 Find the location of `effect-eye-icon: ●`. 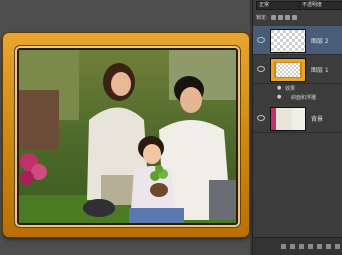

effect-eye-icon: ● is located at coordinates (279, 97).